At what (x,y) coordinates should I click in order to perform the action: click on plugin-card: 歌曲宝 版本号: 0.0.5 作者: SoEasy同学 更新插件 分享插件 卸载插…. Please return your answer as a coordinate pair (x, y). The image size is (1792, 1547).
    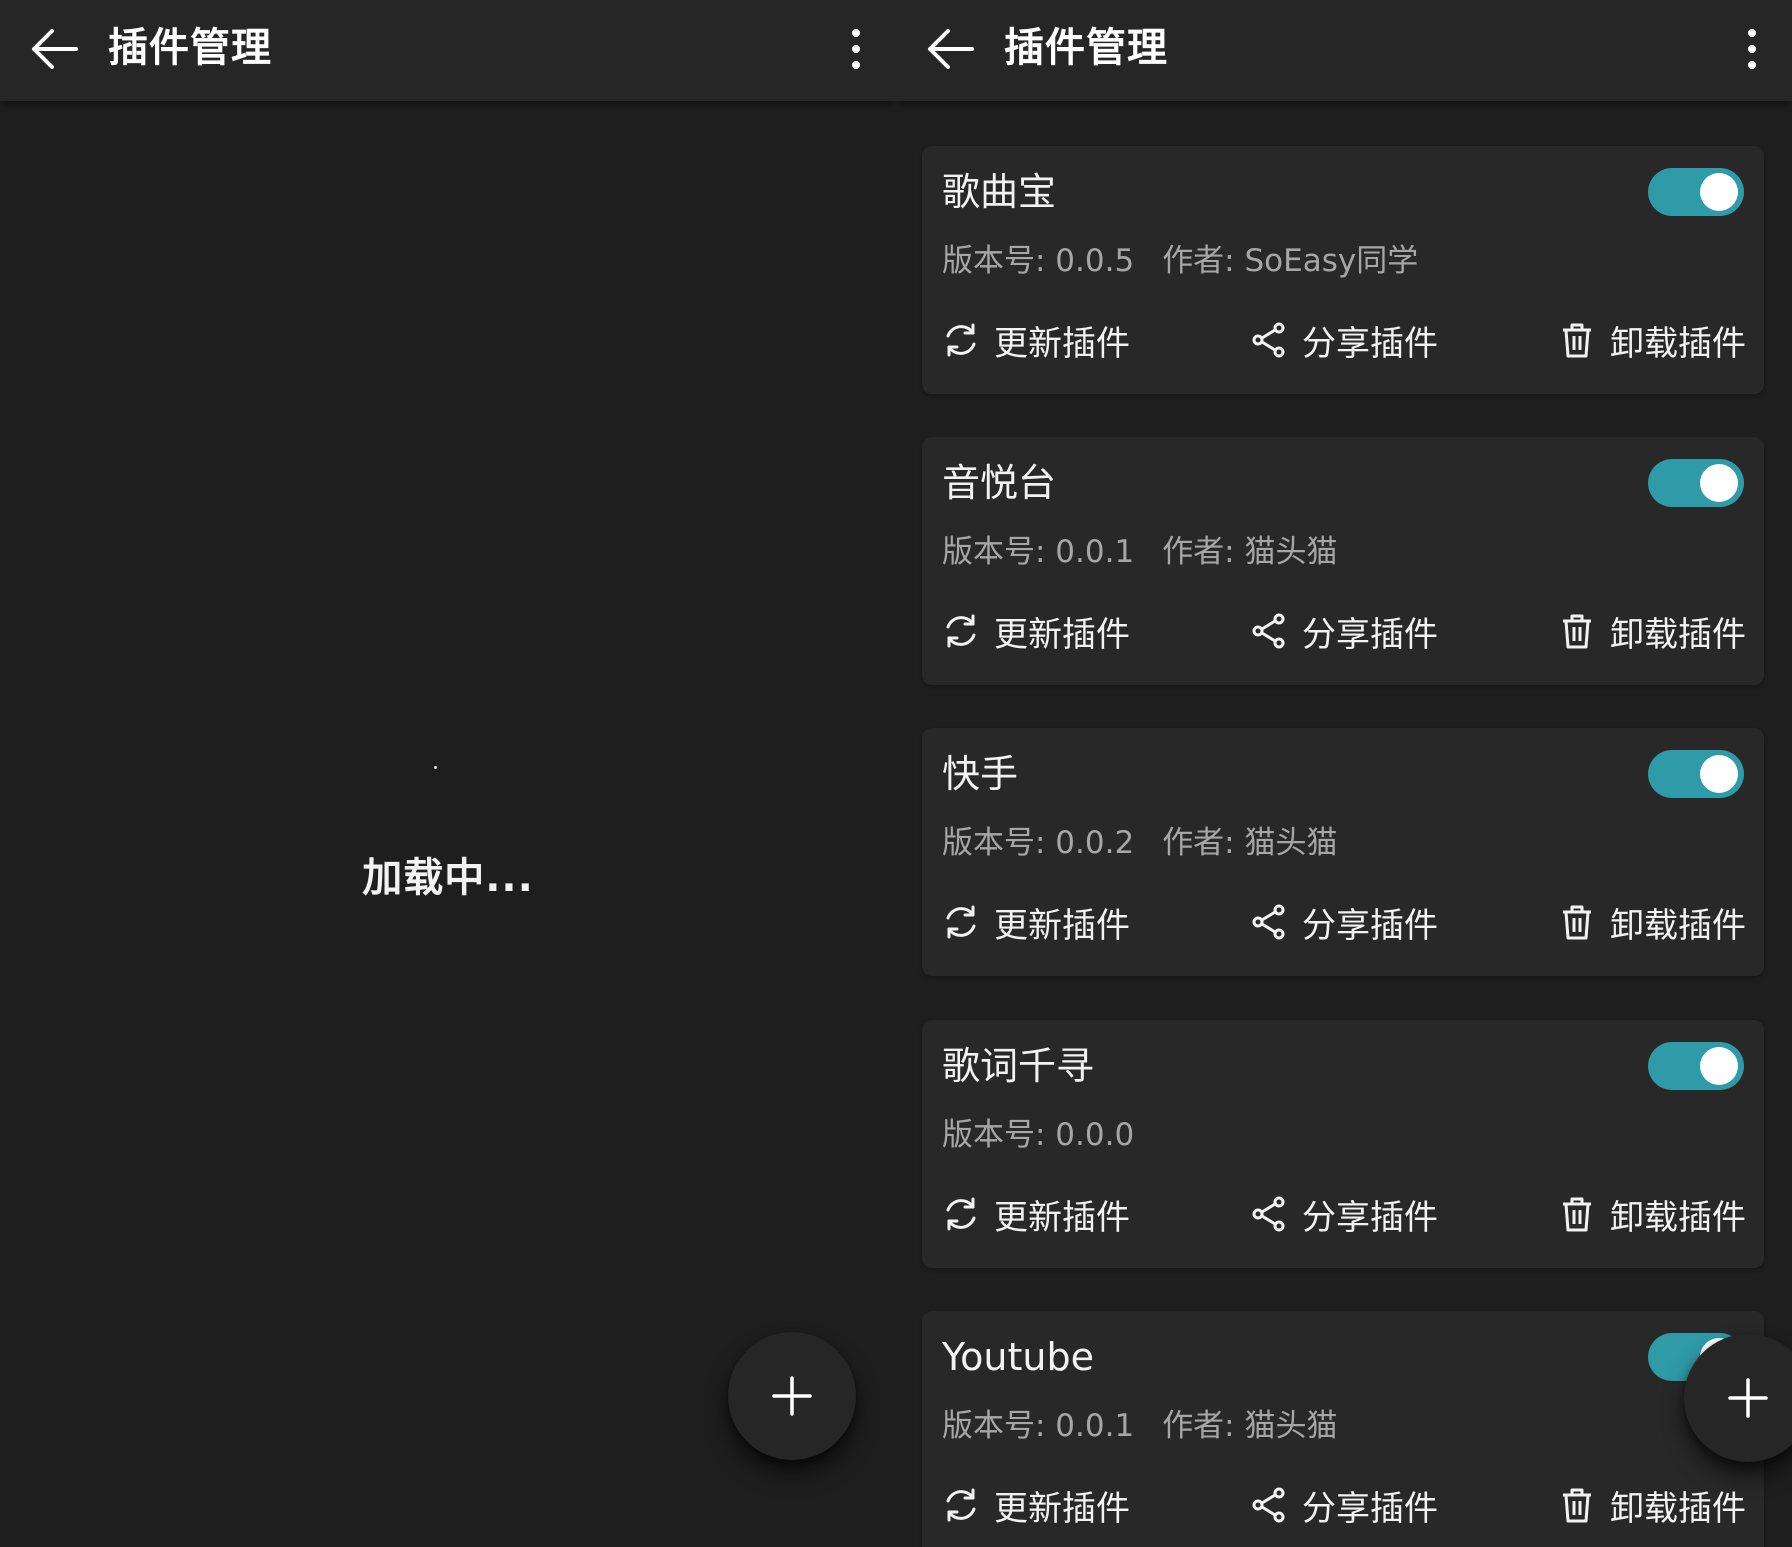
    Looking at the image, I should click on (1343, 270).